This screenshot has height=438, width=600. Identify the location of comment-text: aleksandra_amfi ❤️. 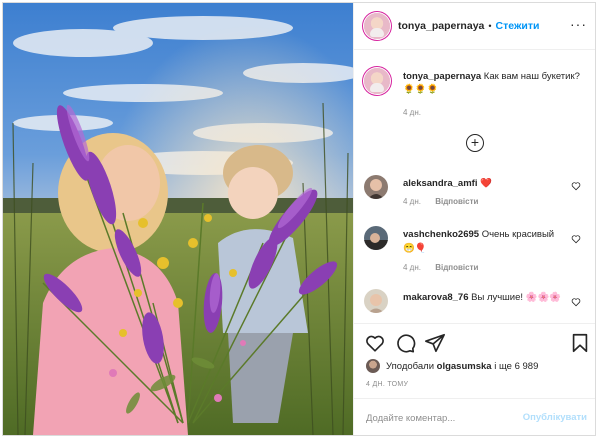
(483, 184).